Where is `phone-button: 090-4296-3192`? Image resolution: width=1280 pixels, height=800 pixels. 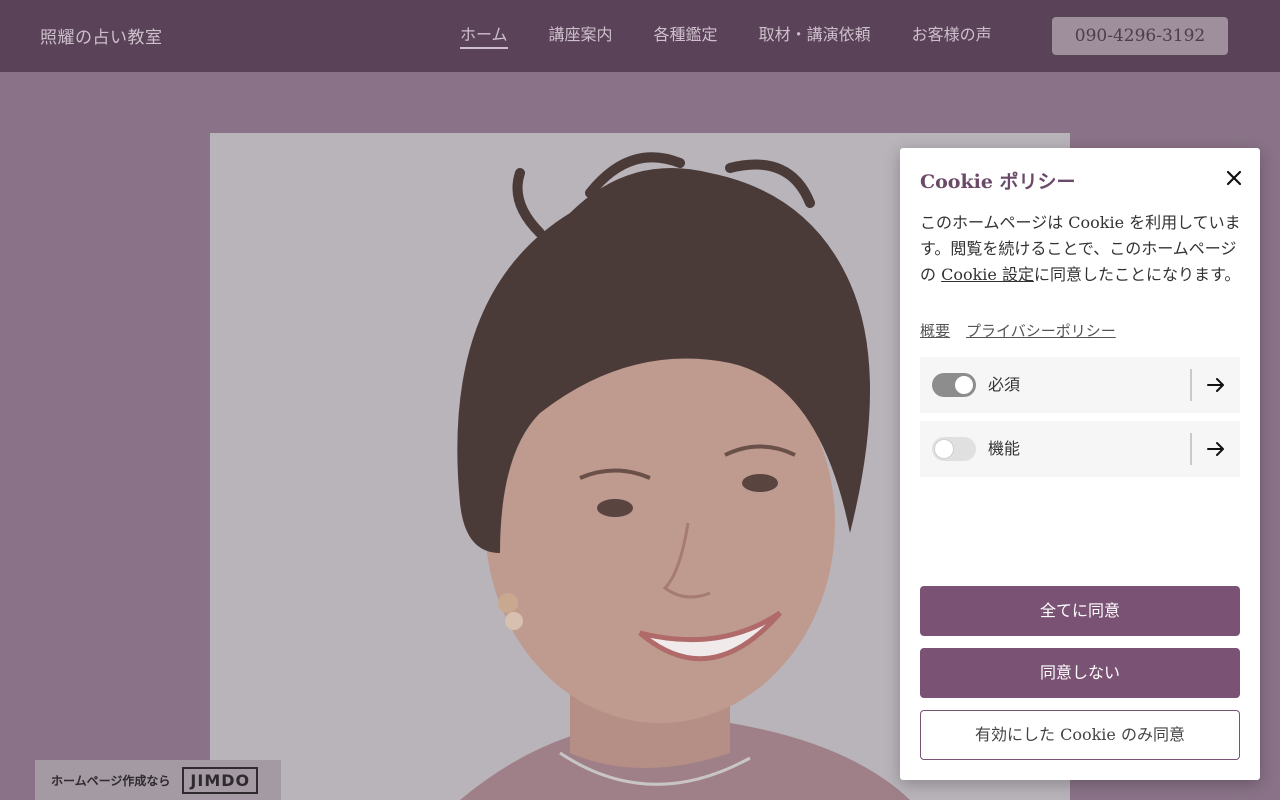 phone-button: 090-4296-3192 is located at coordinates (1140, 36).